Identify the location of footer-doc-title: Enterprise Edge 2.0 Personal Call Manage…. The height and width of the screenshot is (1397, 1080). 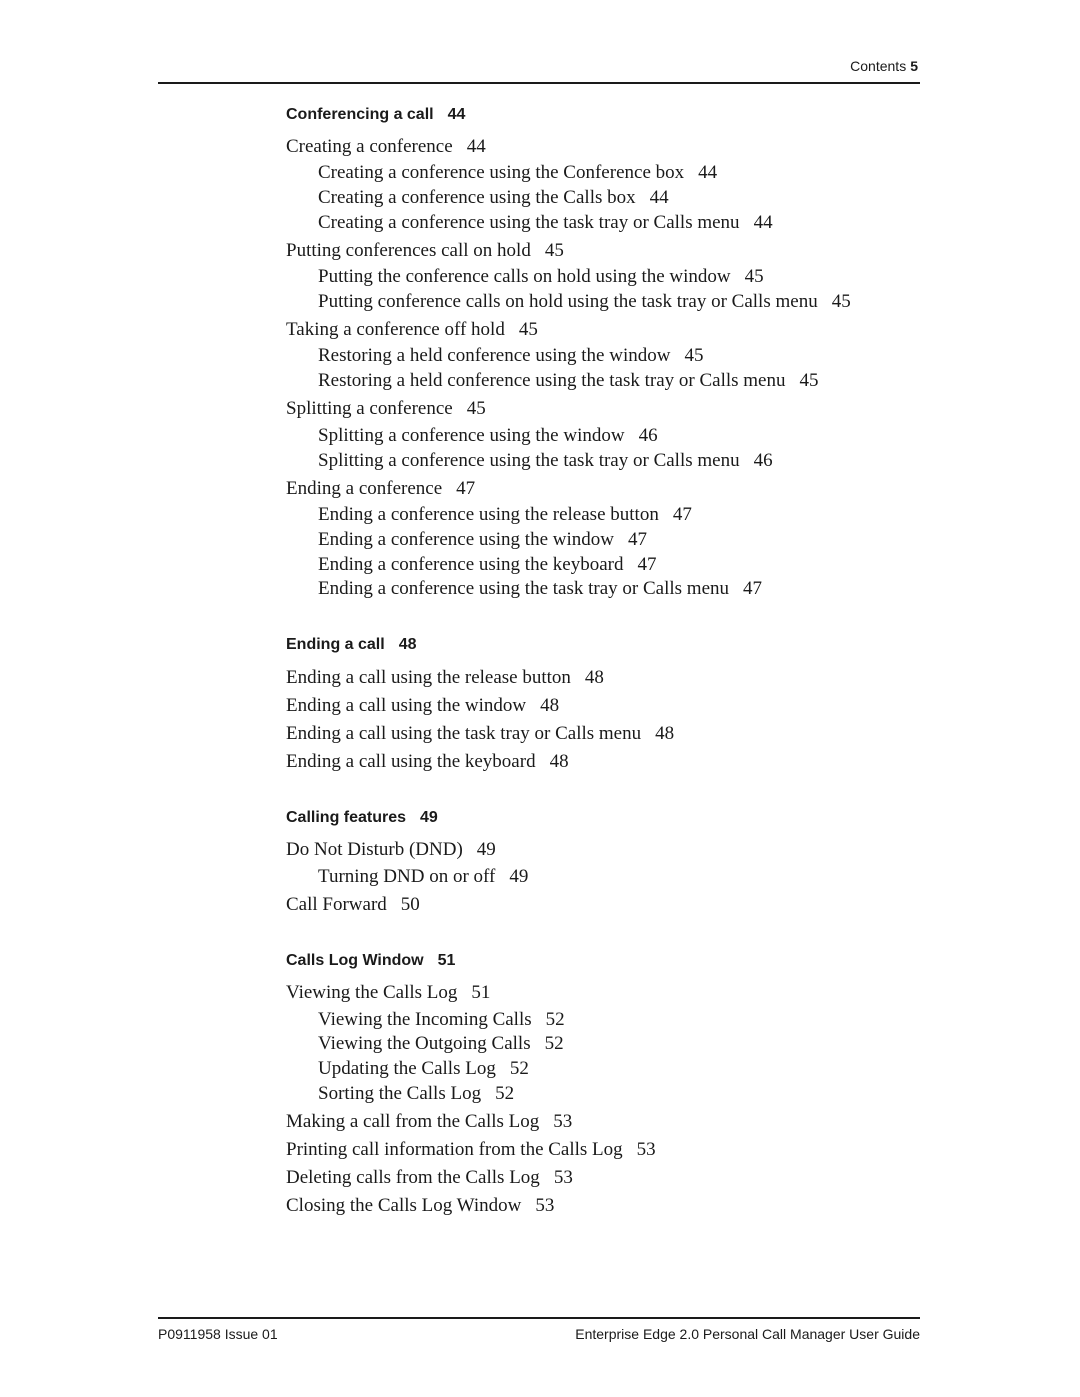
(747, 1334).